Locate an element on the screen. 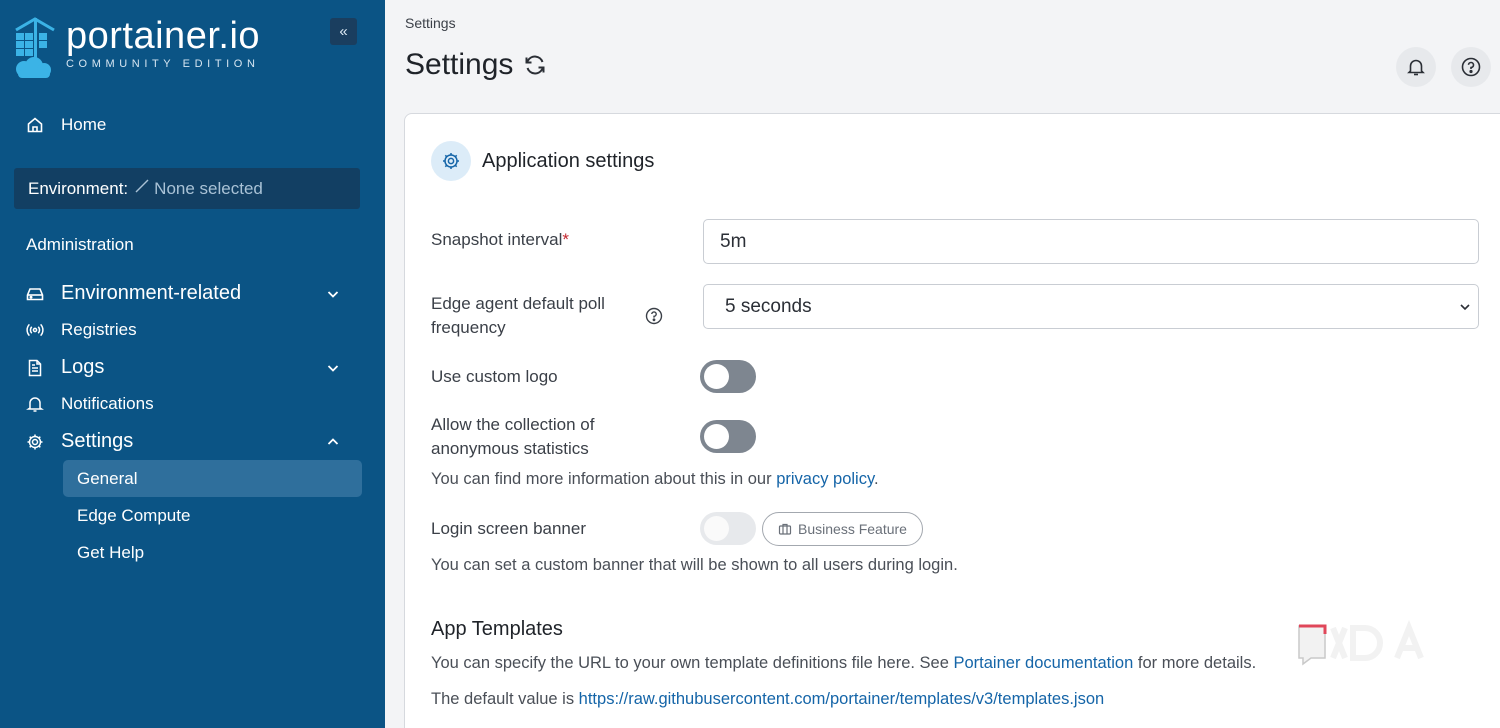 The image size is (1500, 728). anon-stats-label-line1: Allow the collection of is located at coordinates (513, 424).